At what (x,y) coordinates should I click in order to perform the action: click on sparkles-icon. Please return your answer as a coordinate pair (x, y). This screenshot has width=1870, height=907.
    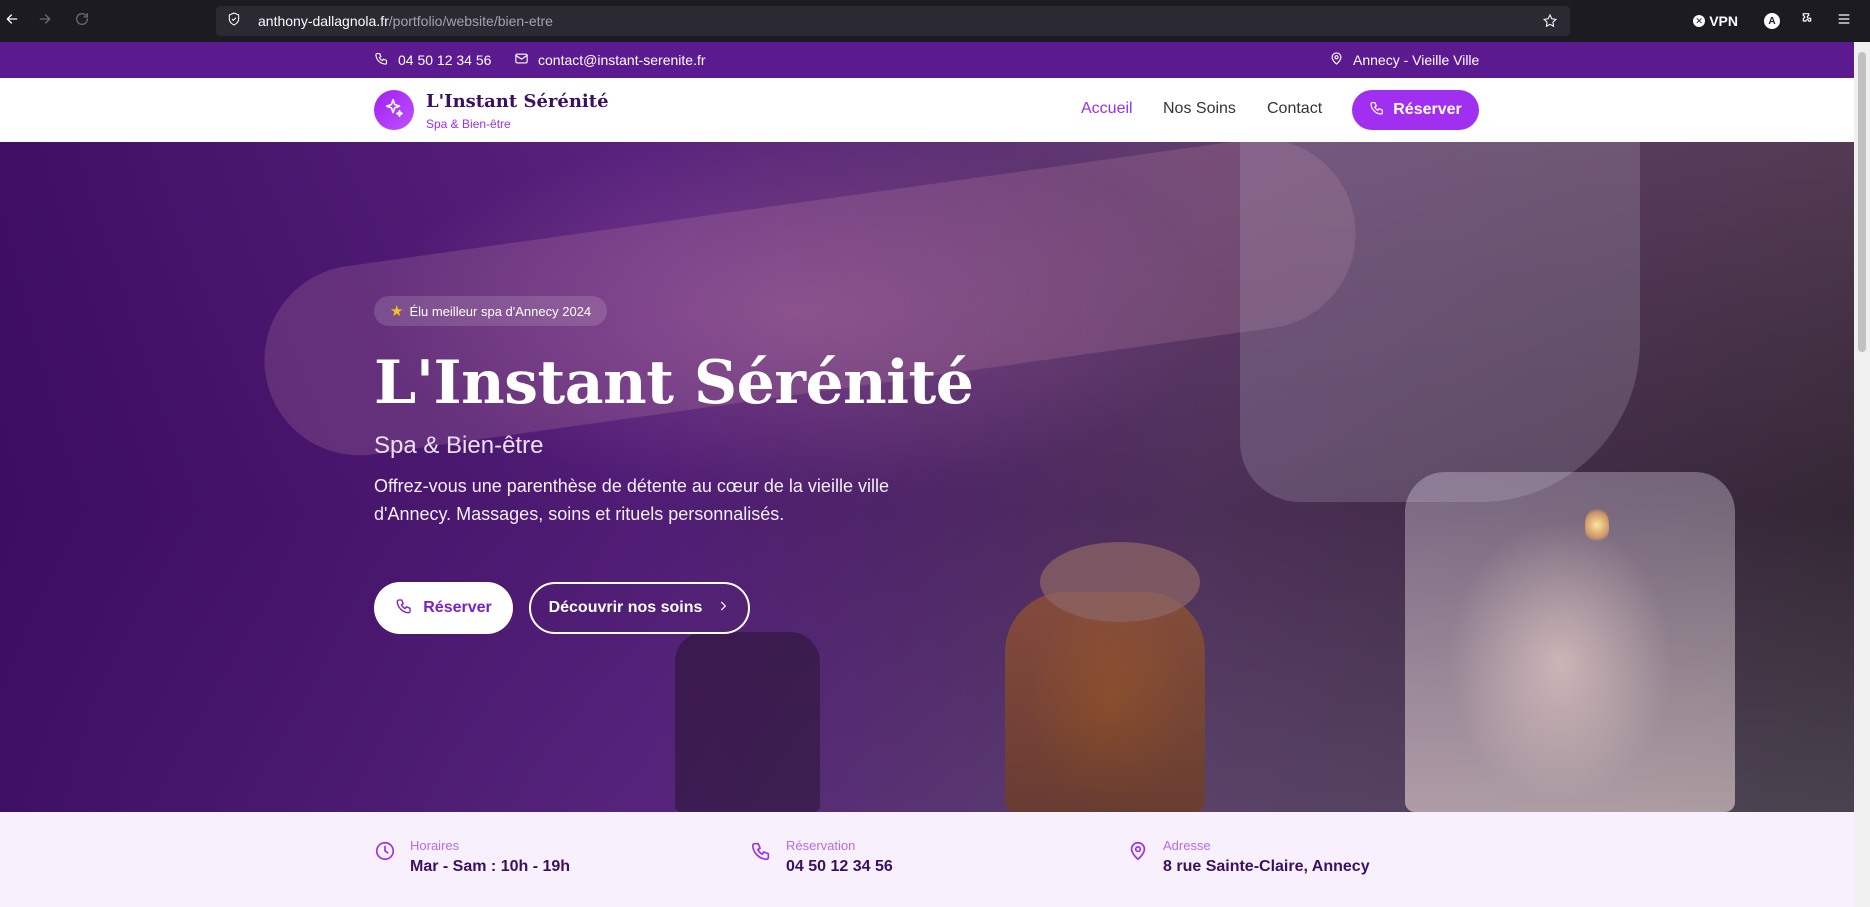
    Looking at the image, I should click on (394, 110).